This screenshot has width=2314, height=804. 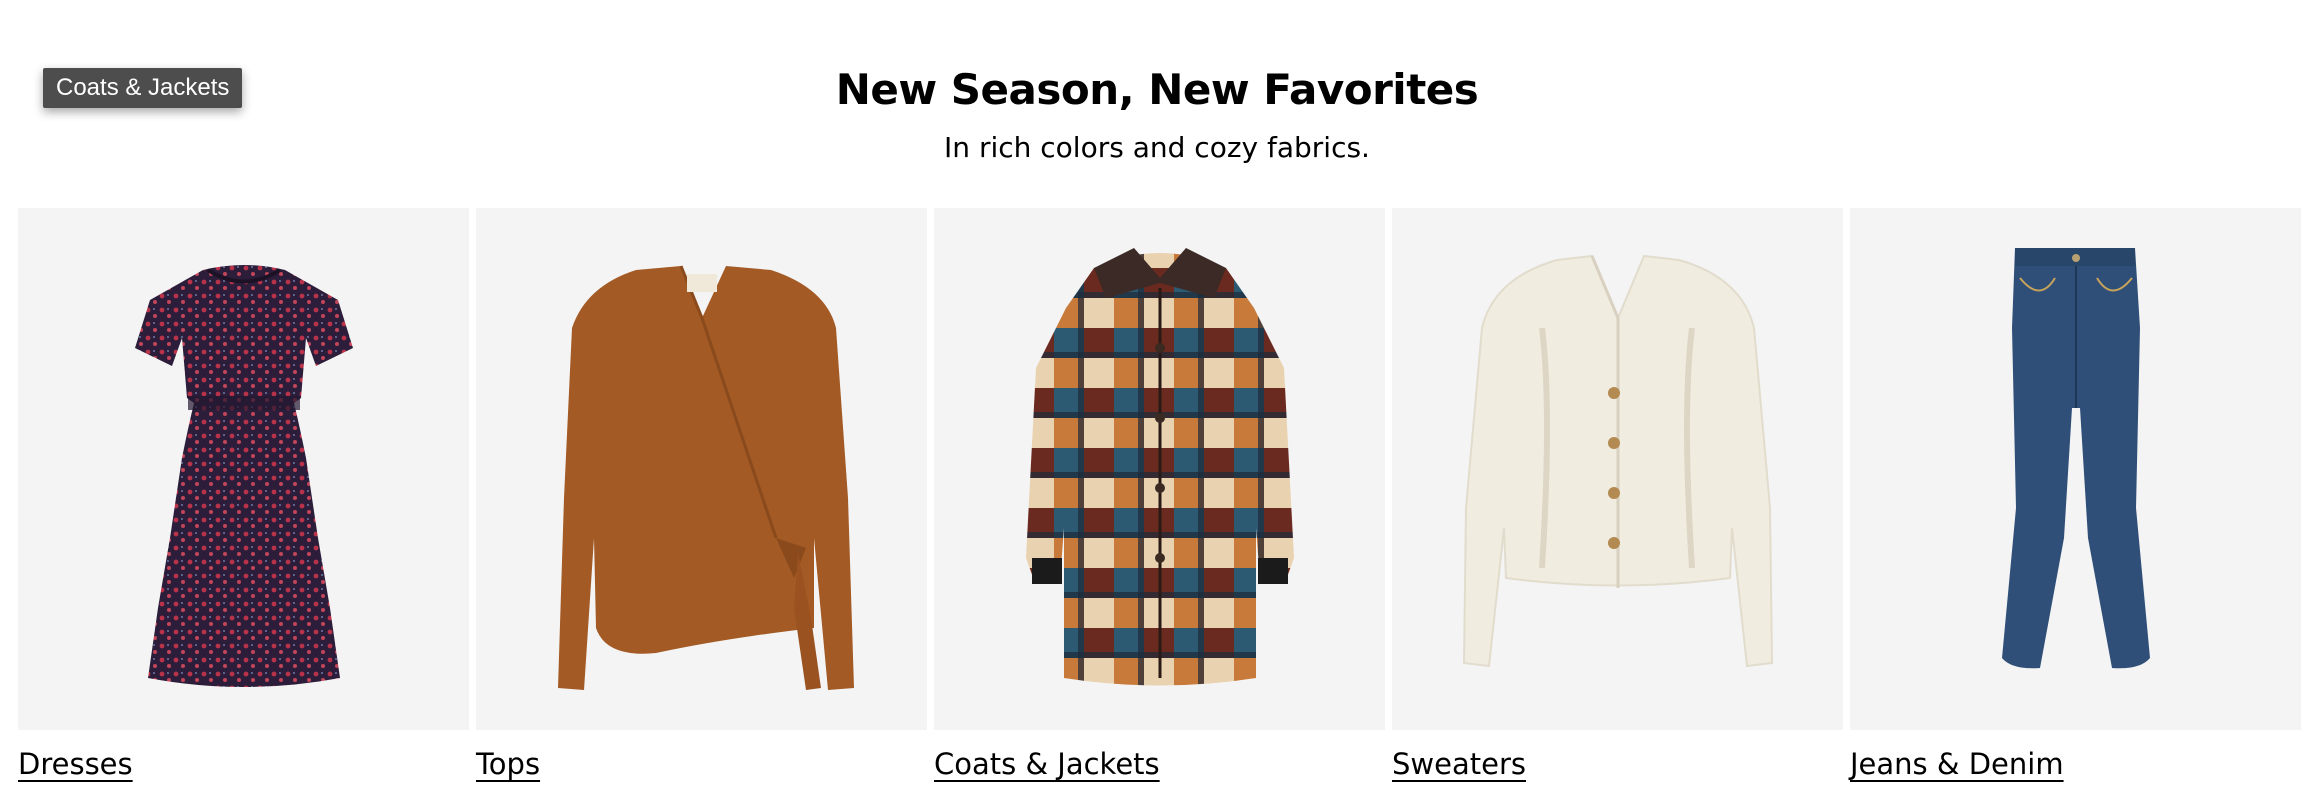 I want to click on dress-illustration, so click(x=244, y=476).